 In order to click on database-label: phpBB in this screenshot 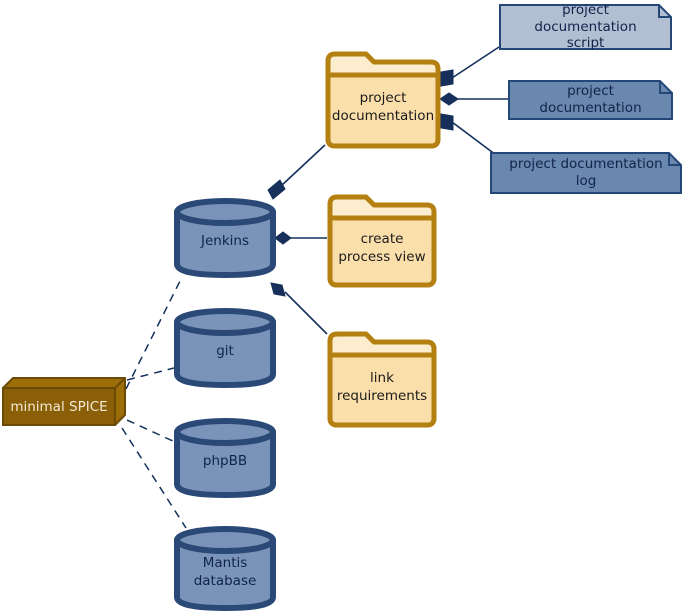, I will do `click(225, 461)`.